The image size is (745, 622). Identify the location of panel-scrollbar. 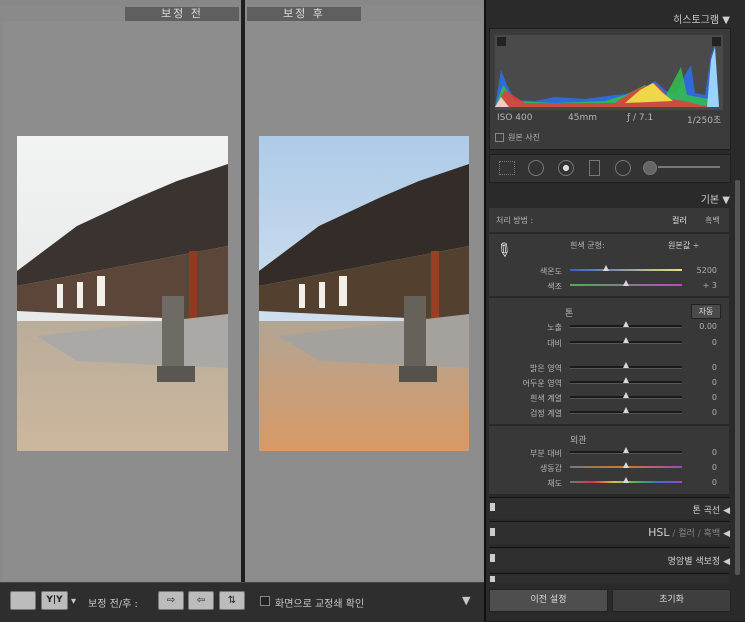
(737, 377).